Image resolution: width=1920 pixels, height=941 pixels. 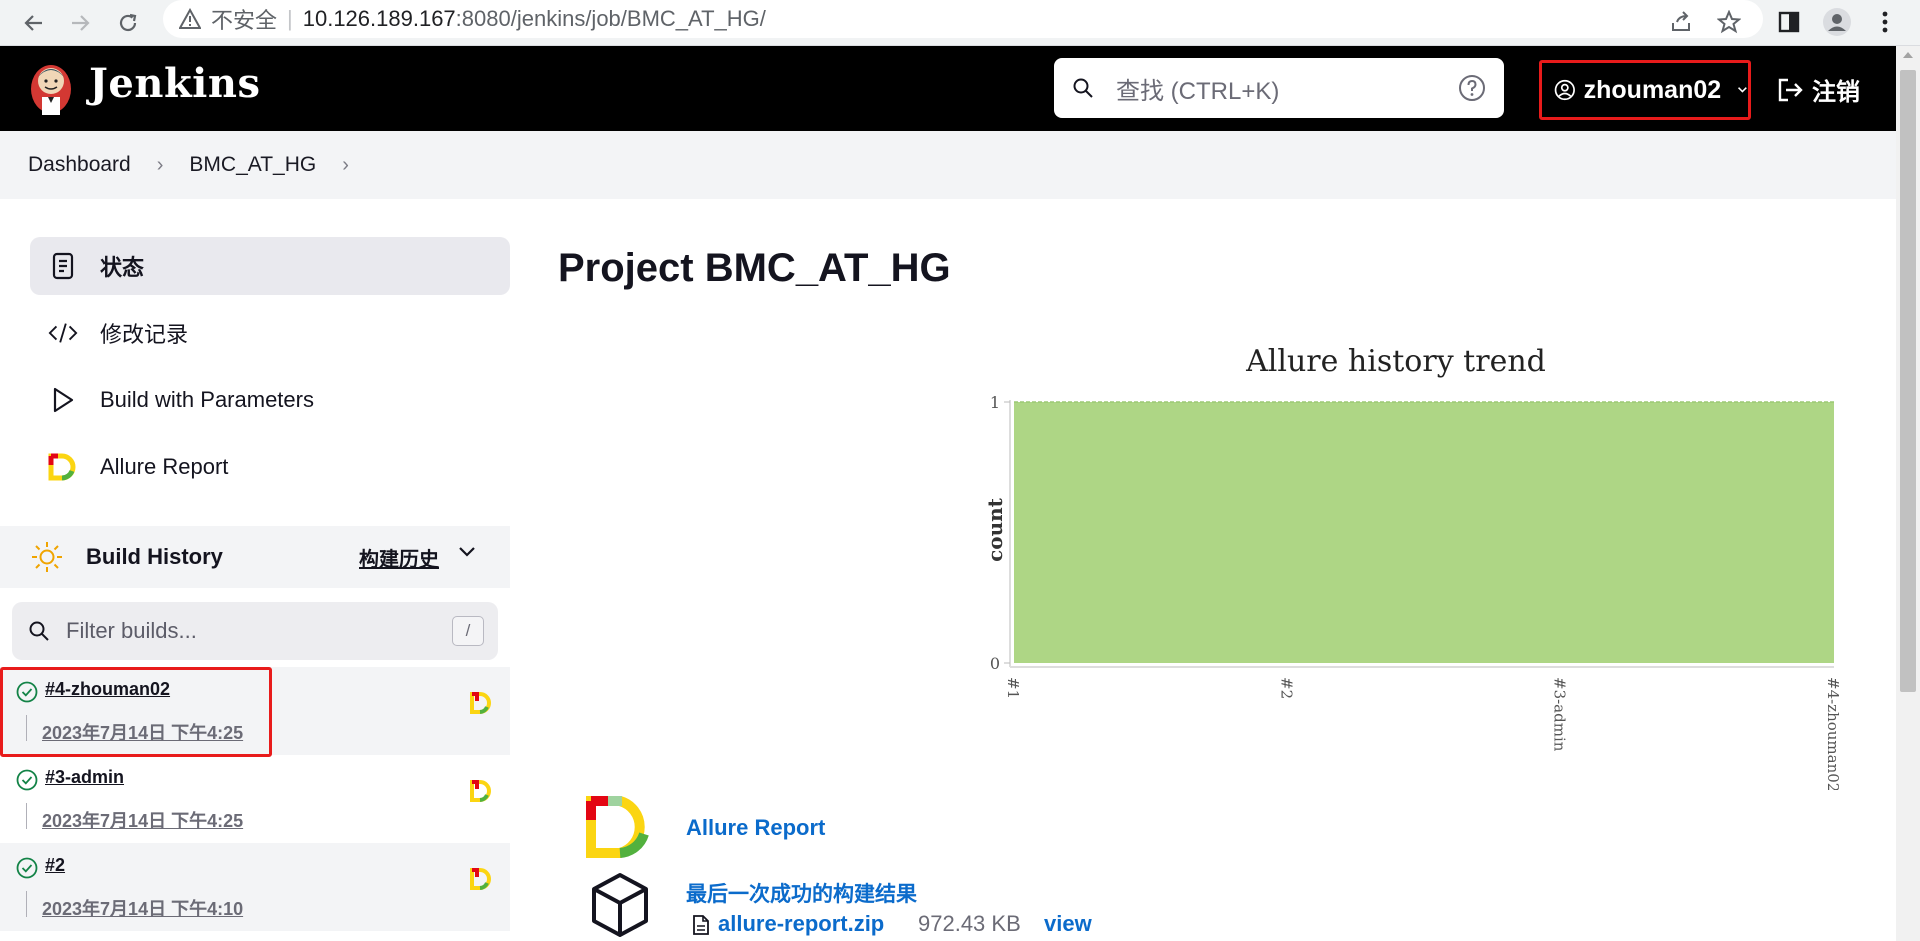 I want to click on chart-y-tick-label: 1, so click(x=995, y=402).